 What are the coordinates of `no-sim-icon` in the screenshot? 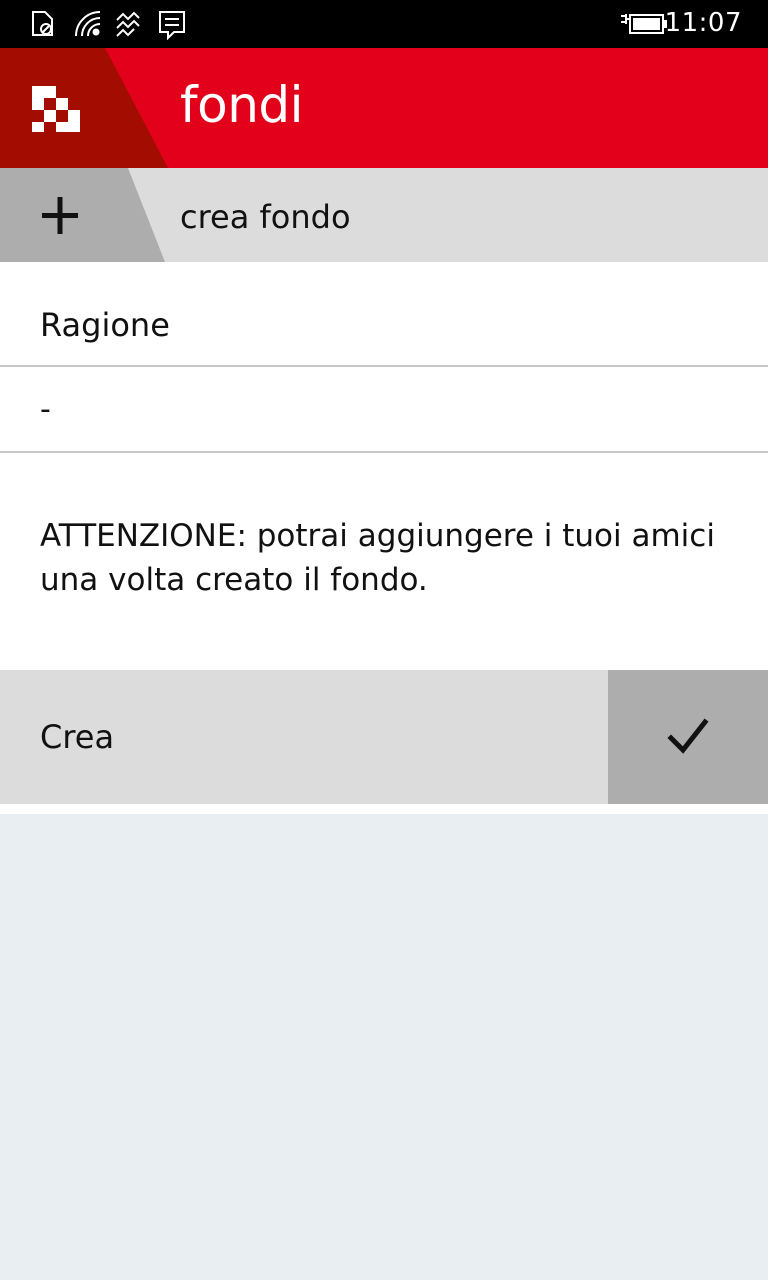 It's located at (42, 23).